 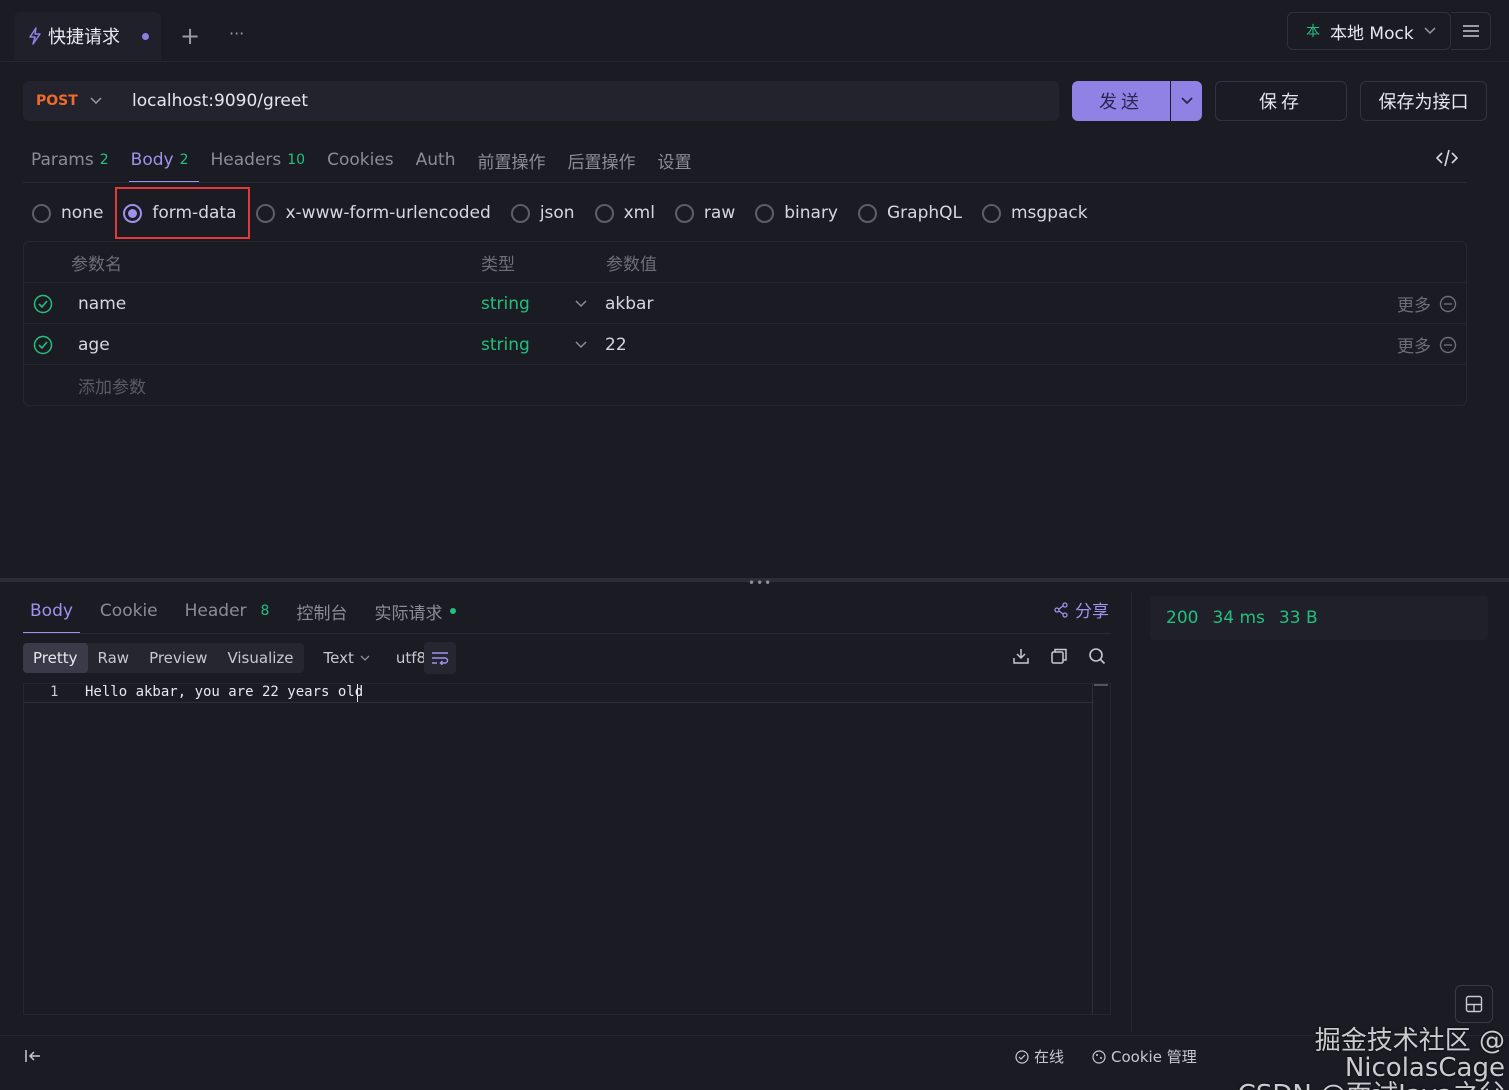 I want to click on radio-msgpack: msgpack, so click(x=1035, y=213).